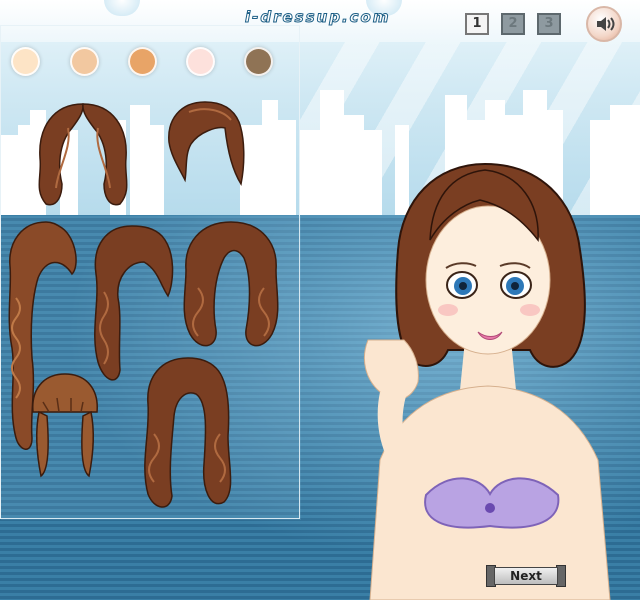  I want to click on page-1-button: 1, so click(477, 24).